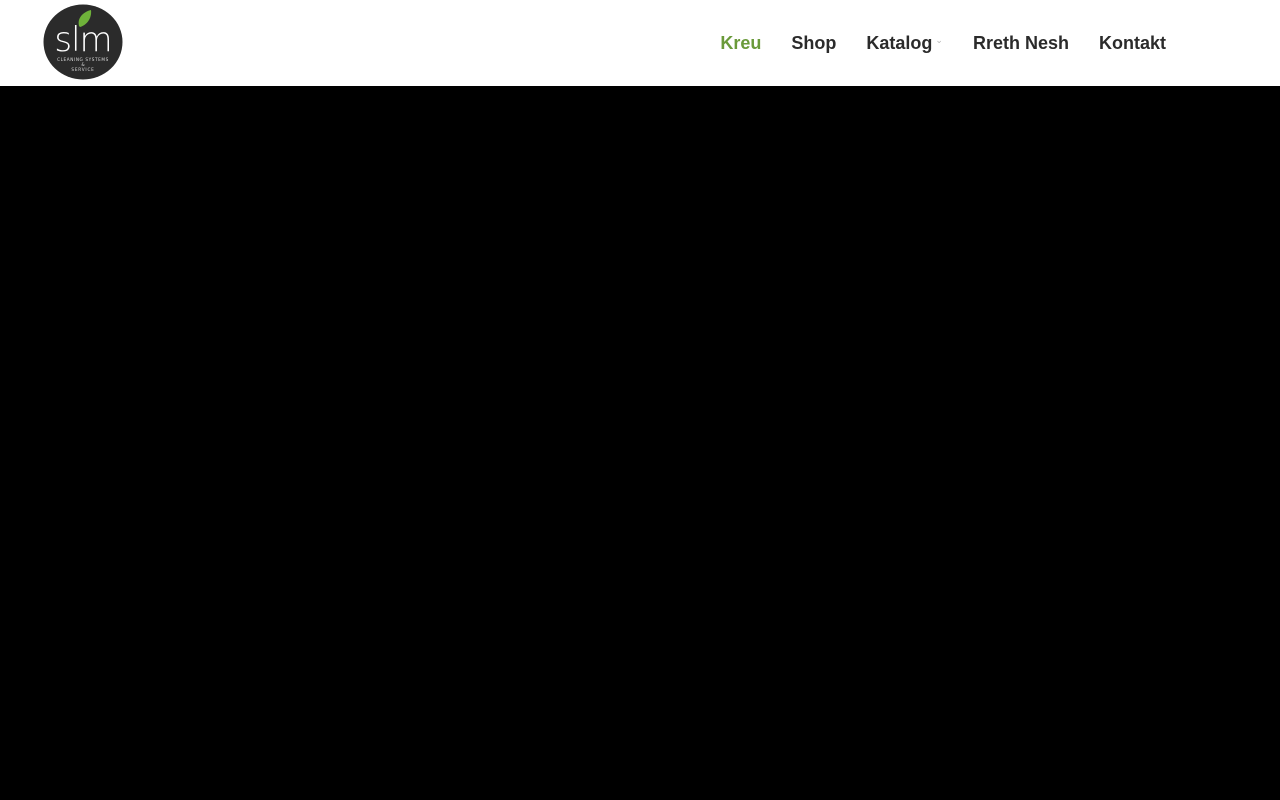 This screenshot has height=800, width=1280. Describe the element at coordinates (939, 39) in the screenshot. I see `chevron-down-icon: ⌄` at that location.